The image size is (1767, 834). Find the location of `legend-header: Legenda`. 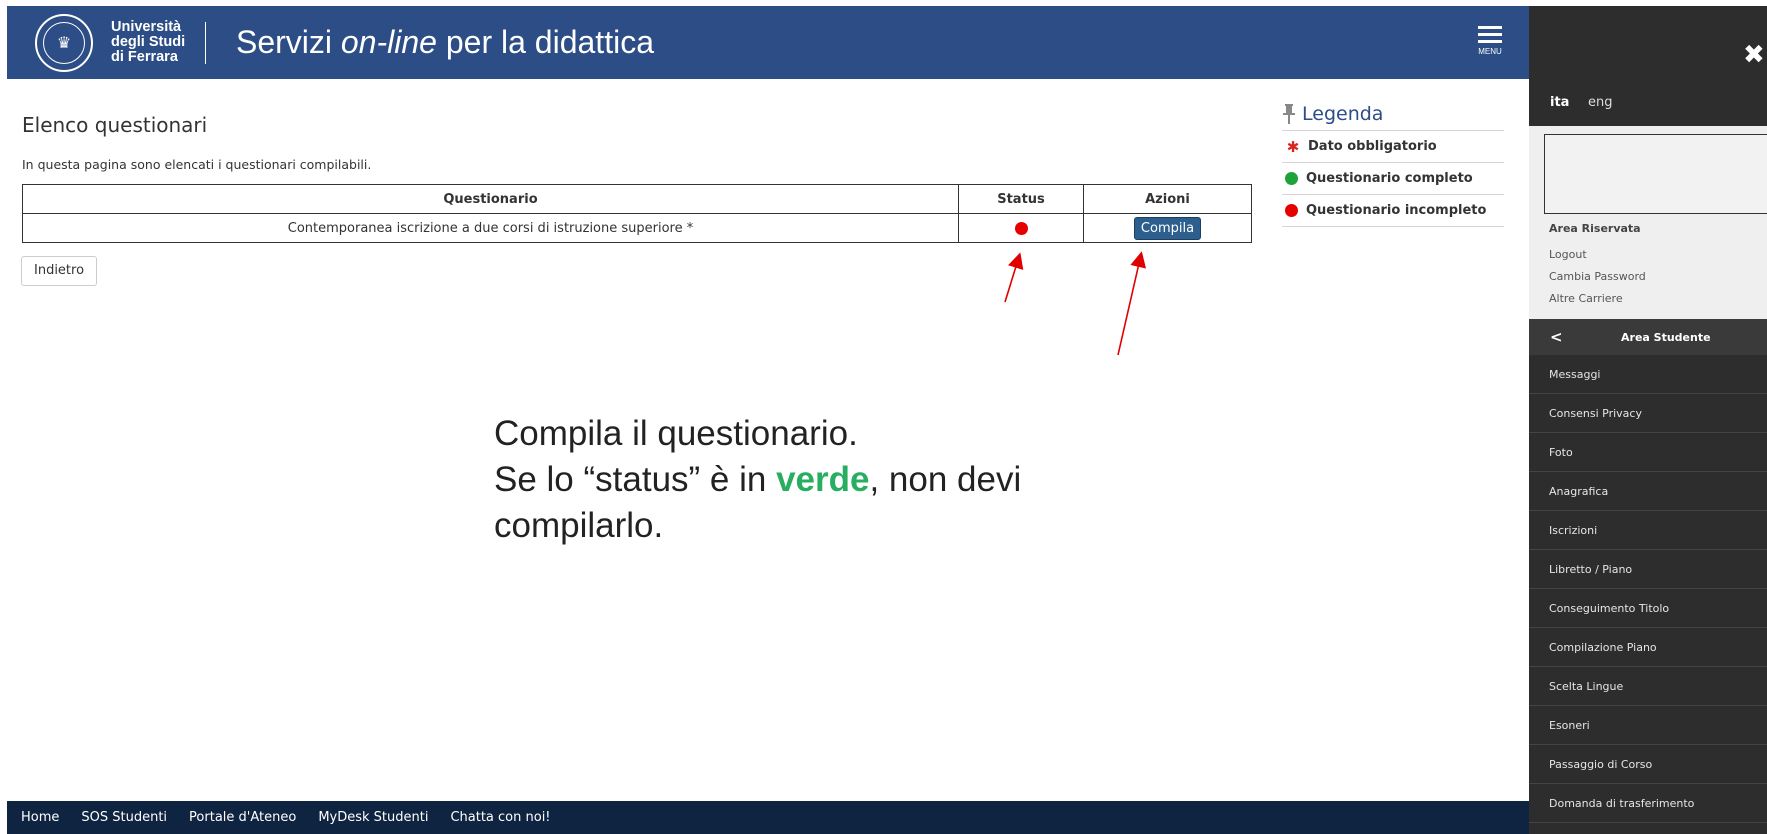

legend-header: Legenda is located at coordinates (1393, 114).